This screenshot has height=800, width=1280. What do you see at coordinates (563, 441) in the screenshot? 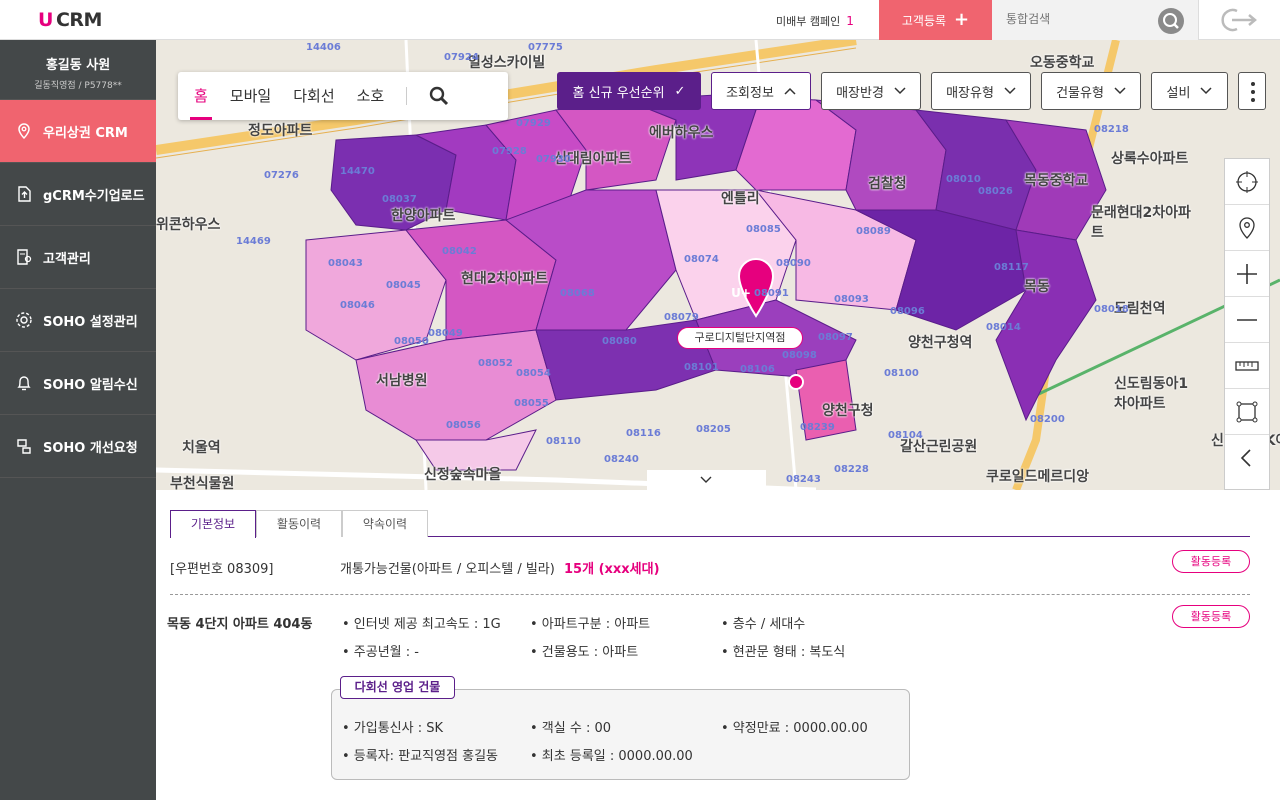
I see `postal-code-label: 08110` at bounding box center [563, 441].